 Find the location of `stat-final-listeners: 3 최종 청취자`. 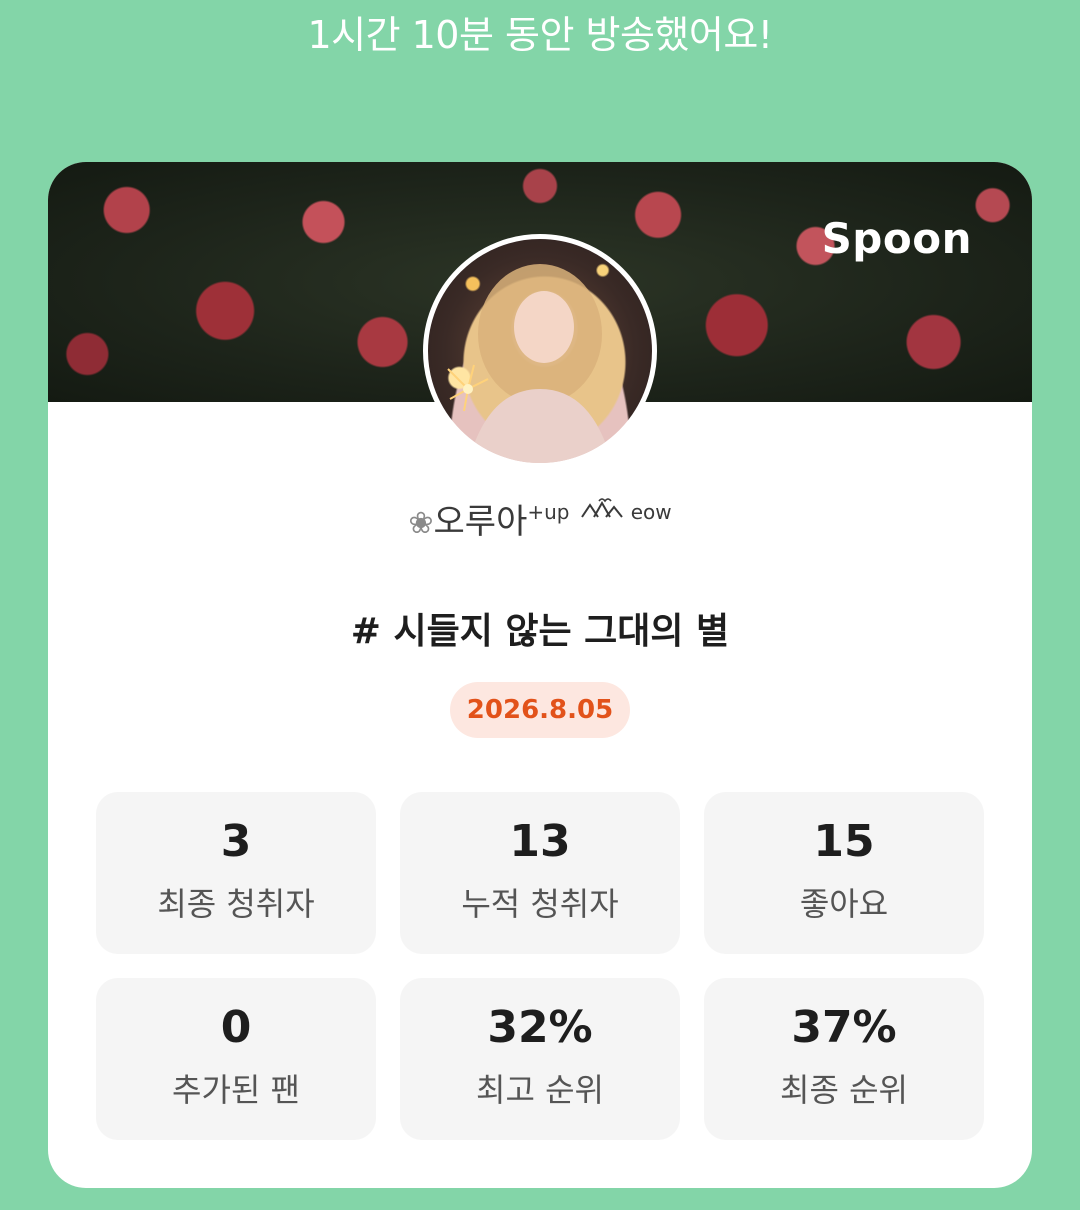

stat-final-listeners: 3 최종 청취자 is located at coordinates (236, 873).